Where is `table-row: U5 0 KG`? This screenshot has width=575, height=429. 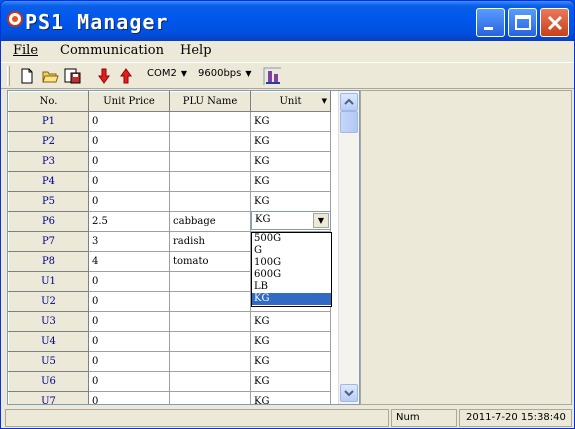 table-row: U5 0 KG is located at coordinates (169, 361).